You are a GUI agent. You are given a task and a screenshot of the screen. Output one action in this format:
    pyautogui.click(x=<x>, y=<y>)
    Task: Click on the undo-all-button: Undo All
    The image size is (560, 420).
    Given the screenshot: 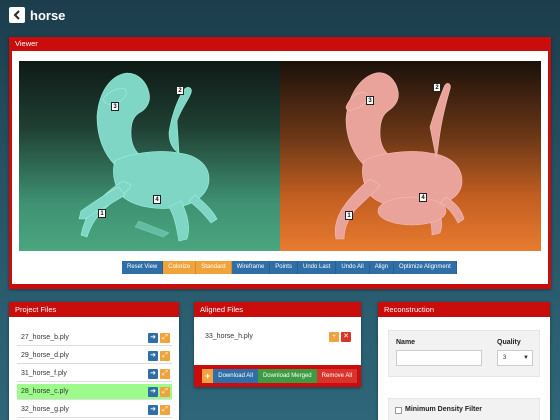 What is the action you would take?
    pyautogui.click(x=353, y=267)
    